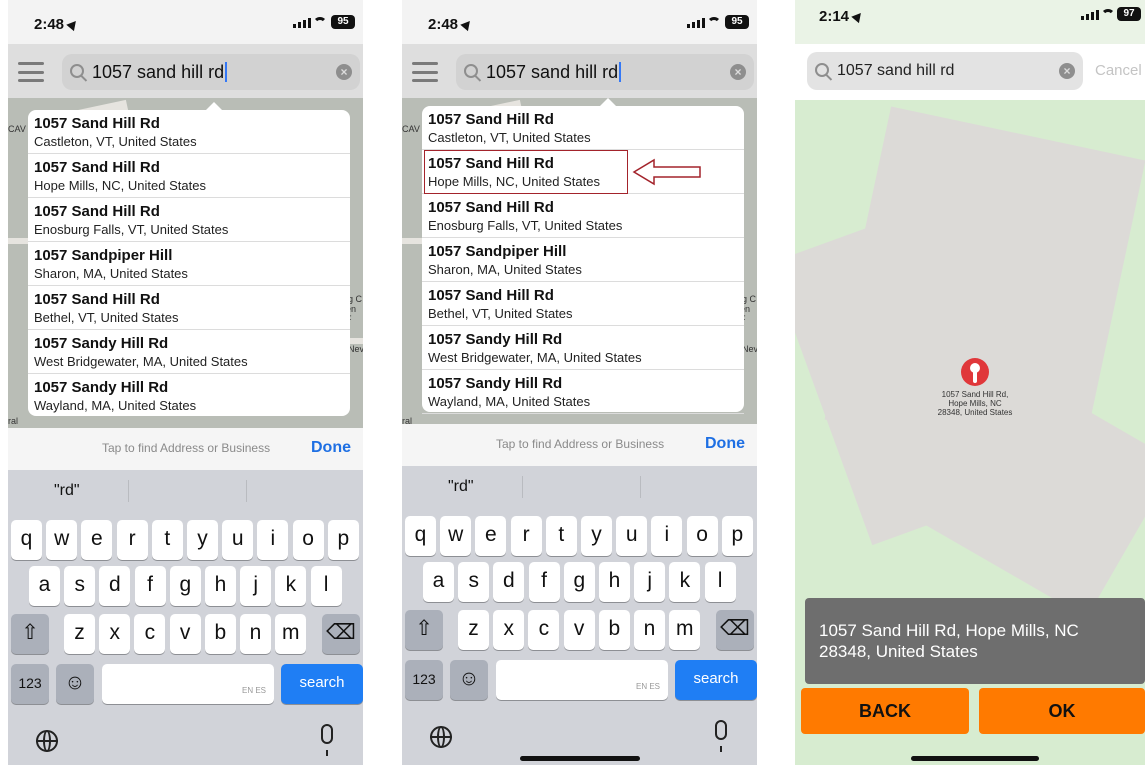 The height and width of the screenshot is (765, 1145). I want to click on back-button: BACK, so click(885, 711).